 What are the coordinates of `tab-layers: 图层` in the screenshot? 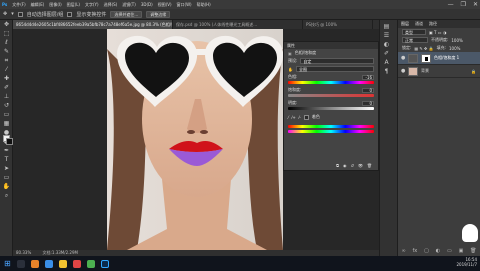 It's located at (405, 24).